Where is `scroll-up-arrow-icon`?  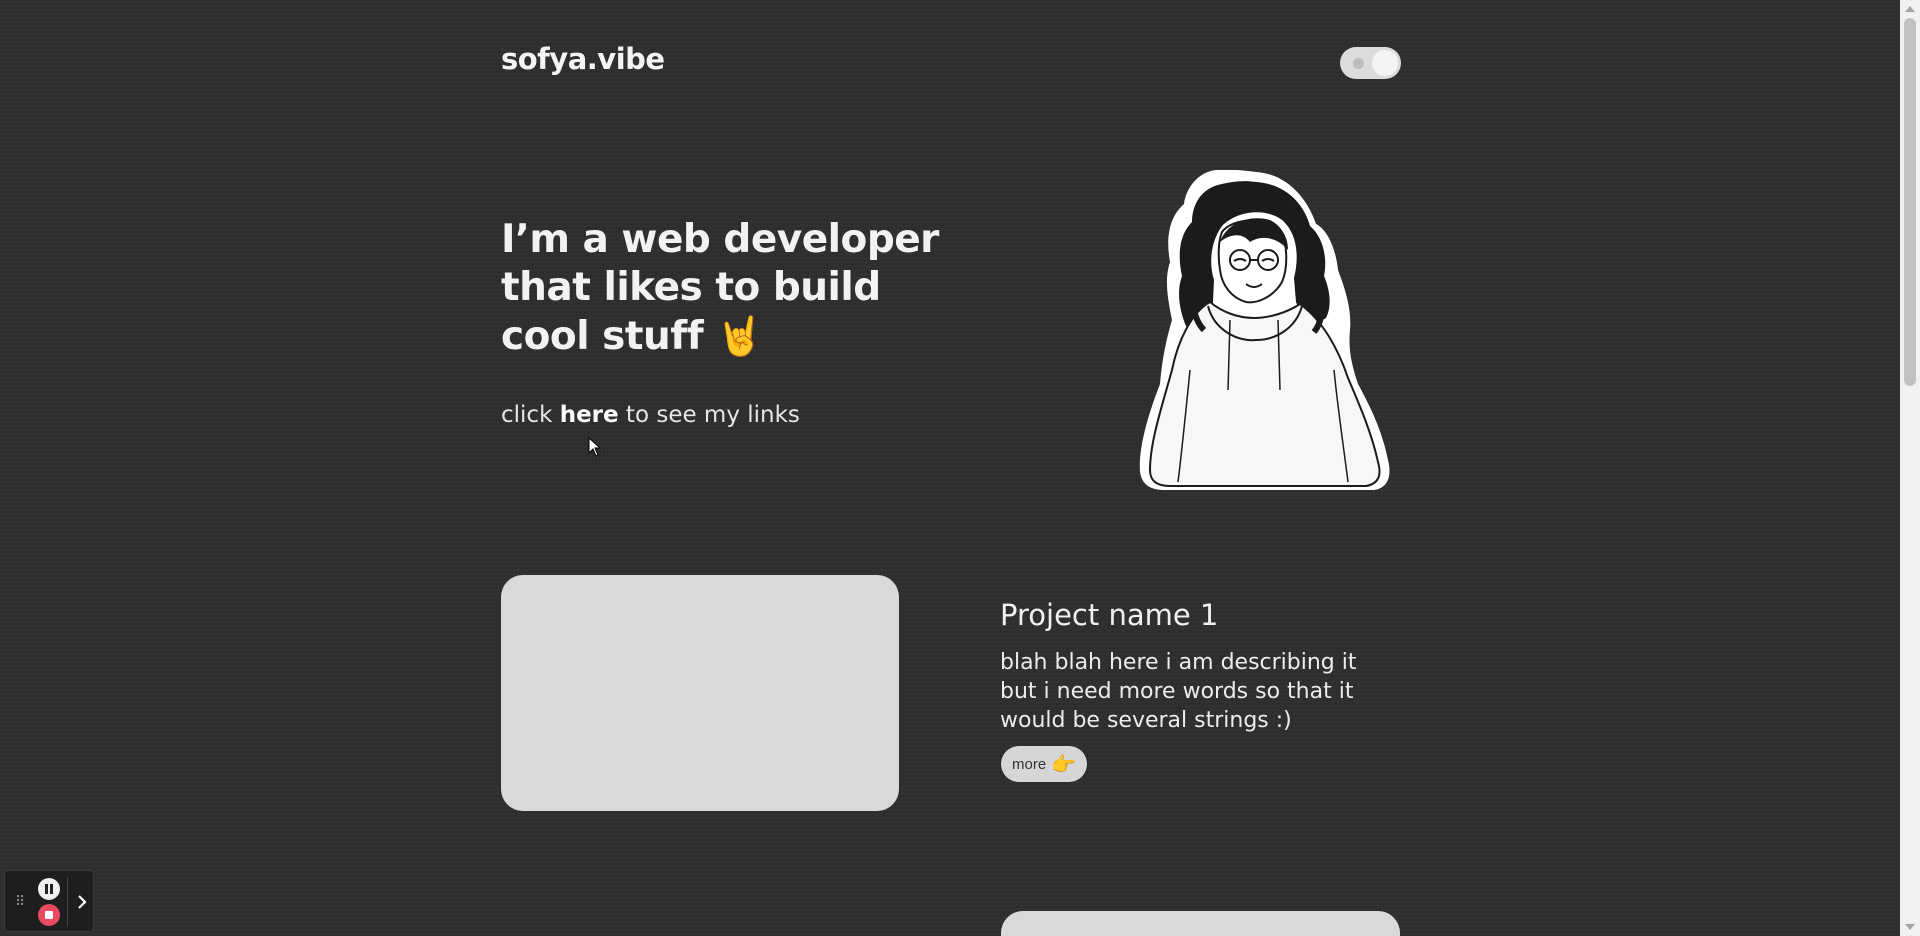 scroll-up-arrow-icon is located at coordinates (1910, 9).